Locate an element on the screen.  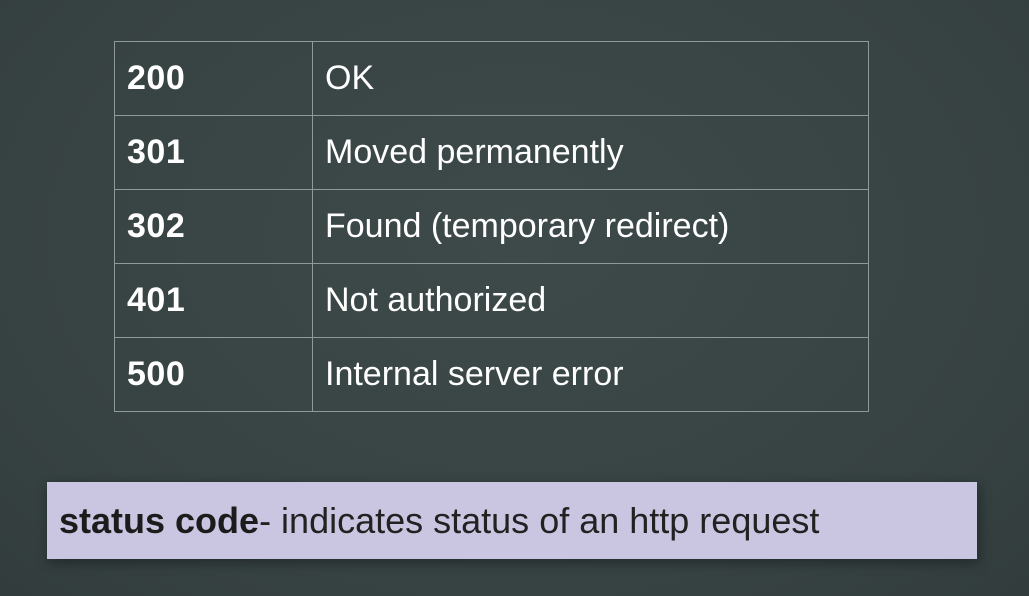
status-description-cell: Found (temporary redirect) is located at coordinates (590, 226).